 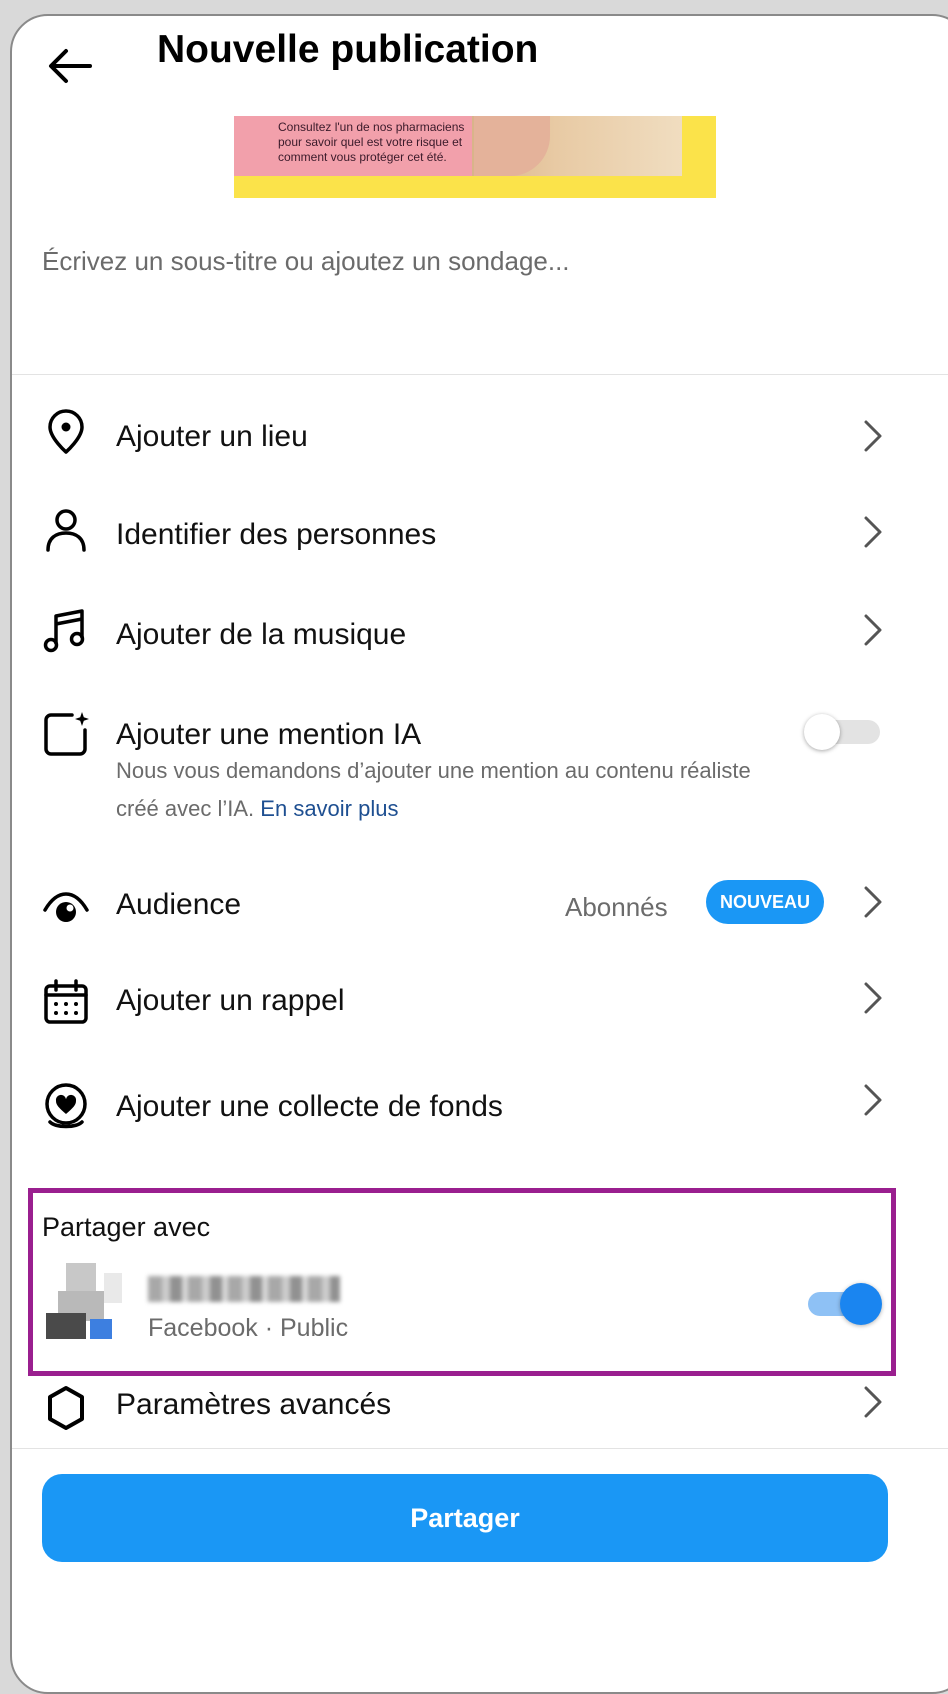 I want to click on share-facebook-toggle, so click(x=846, y=1304).